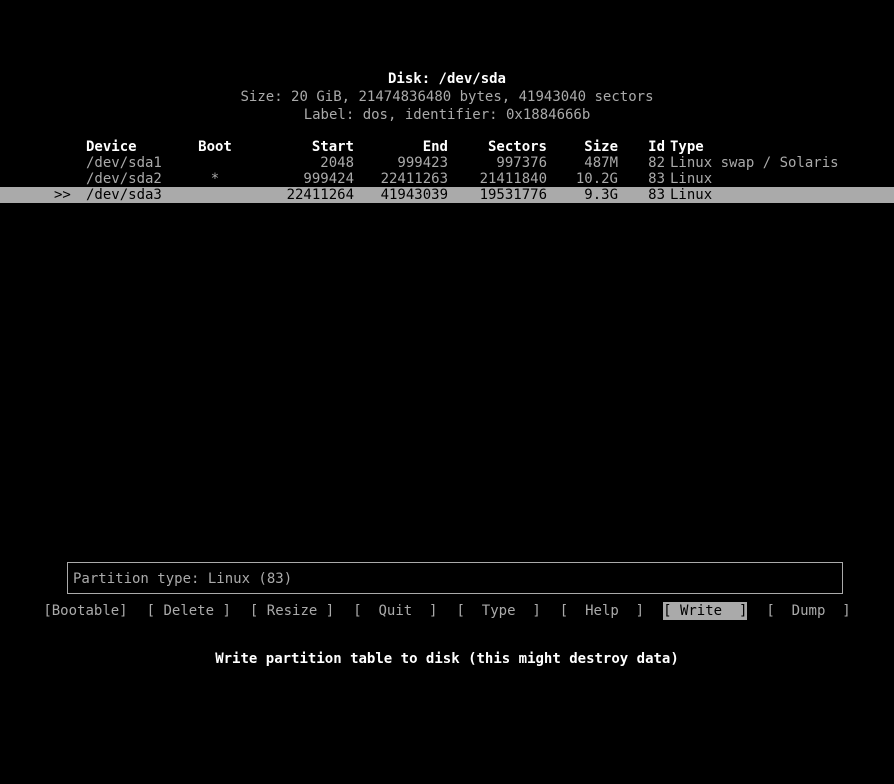 This screenshot has width=894, height=784. What do you see at coordinates (85, 611) in the screenshot?
I see `menu-button-bootable: [Bootable]` at bounding box center [85, 611].